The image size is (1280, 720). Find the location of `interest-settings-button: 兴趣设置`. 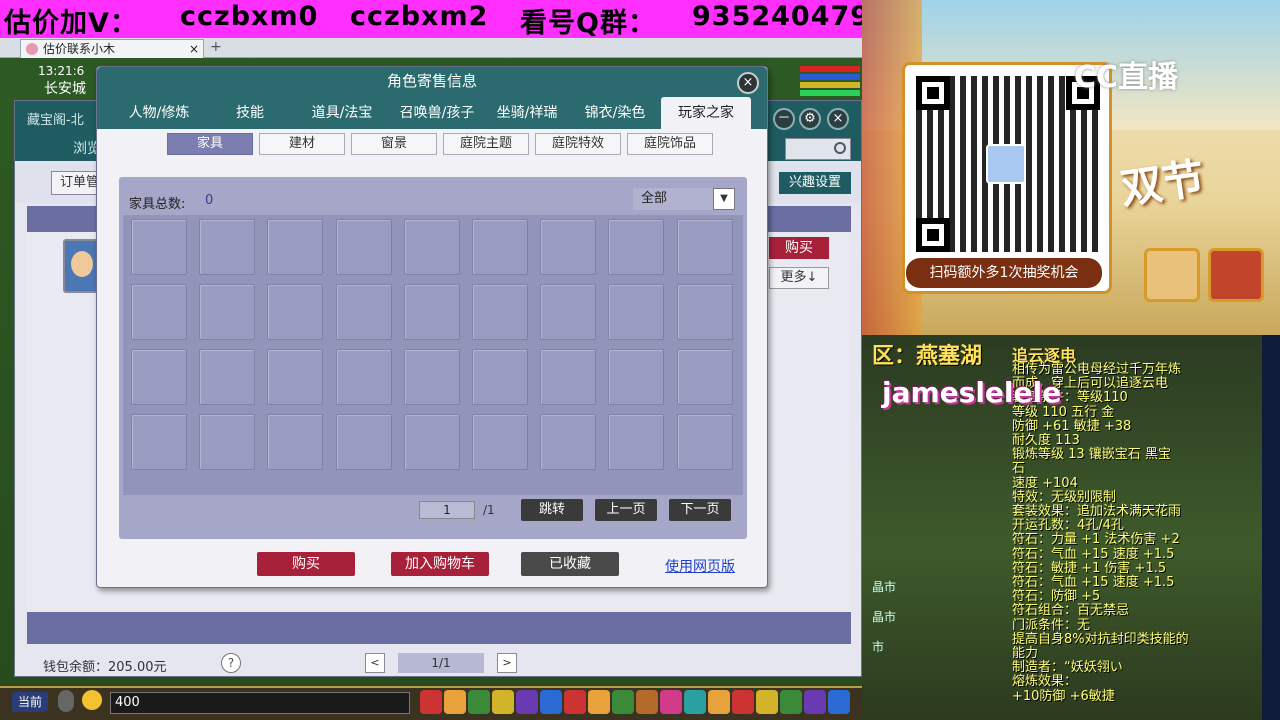

interest-settings-button: 兴趣设置 is located at coordinates (815, 183).